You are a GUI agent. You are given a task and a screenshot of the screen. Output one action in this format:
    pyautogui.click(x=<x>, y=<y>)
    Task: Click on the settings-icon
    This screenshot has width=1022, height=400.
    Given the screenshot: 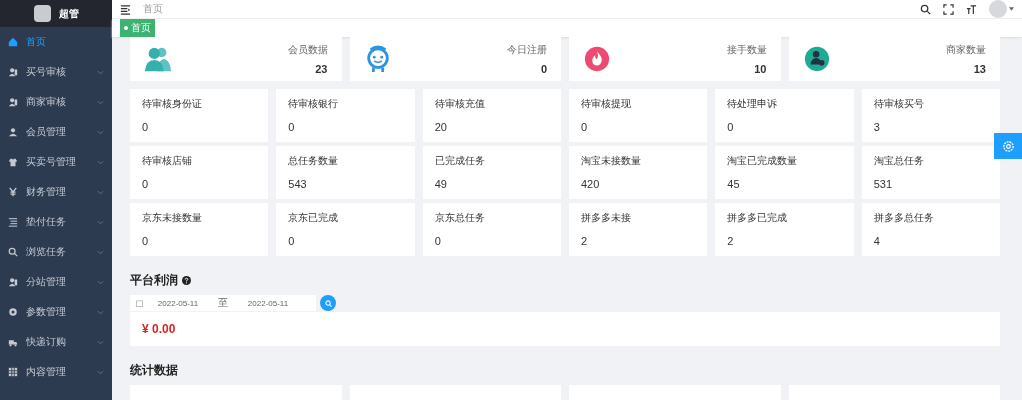 What is the action you would take?
    pyautogui.click(x=1008, y=146)
    